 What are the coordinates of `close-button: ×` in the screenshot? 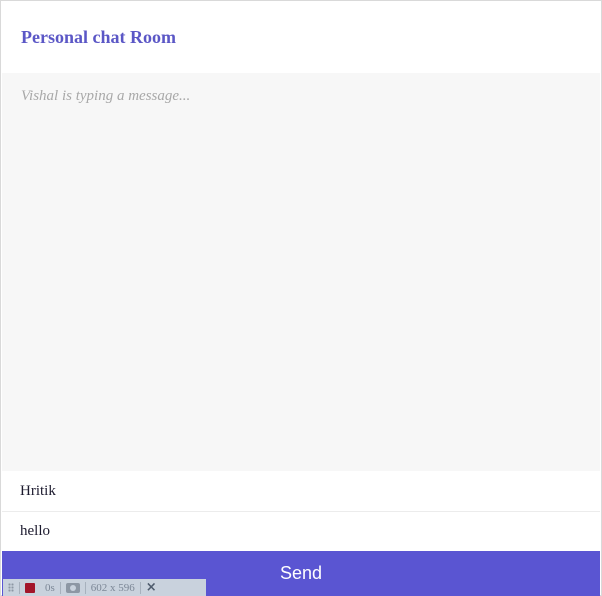 It's located at (151, 587).